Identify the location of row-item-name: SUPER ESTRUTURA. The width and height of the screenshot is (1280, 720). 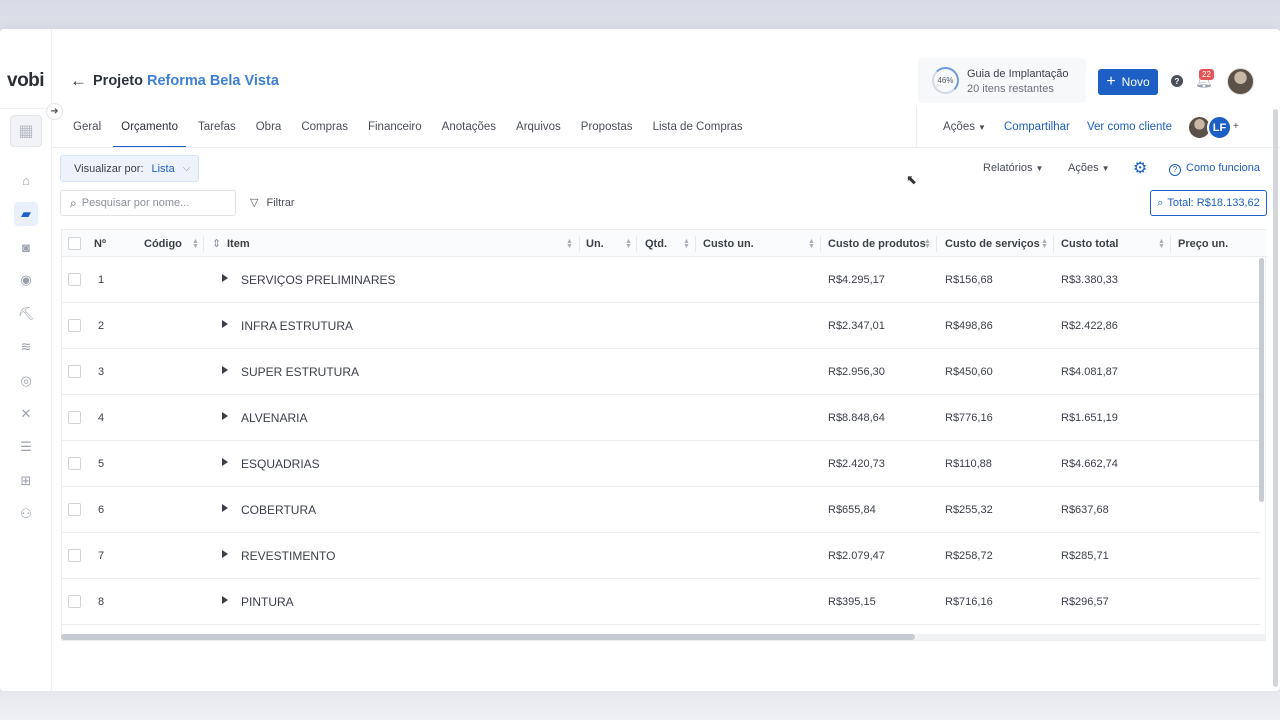
(300, 371).